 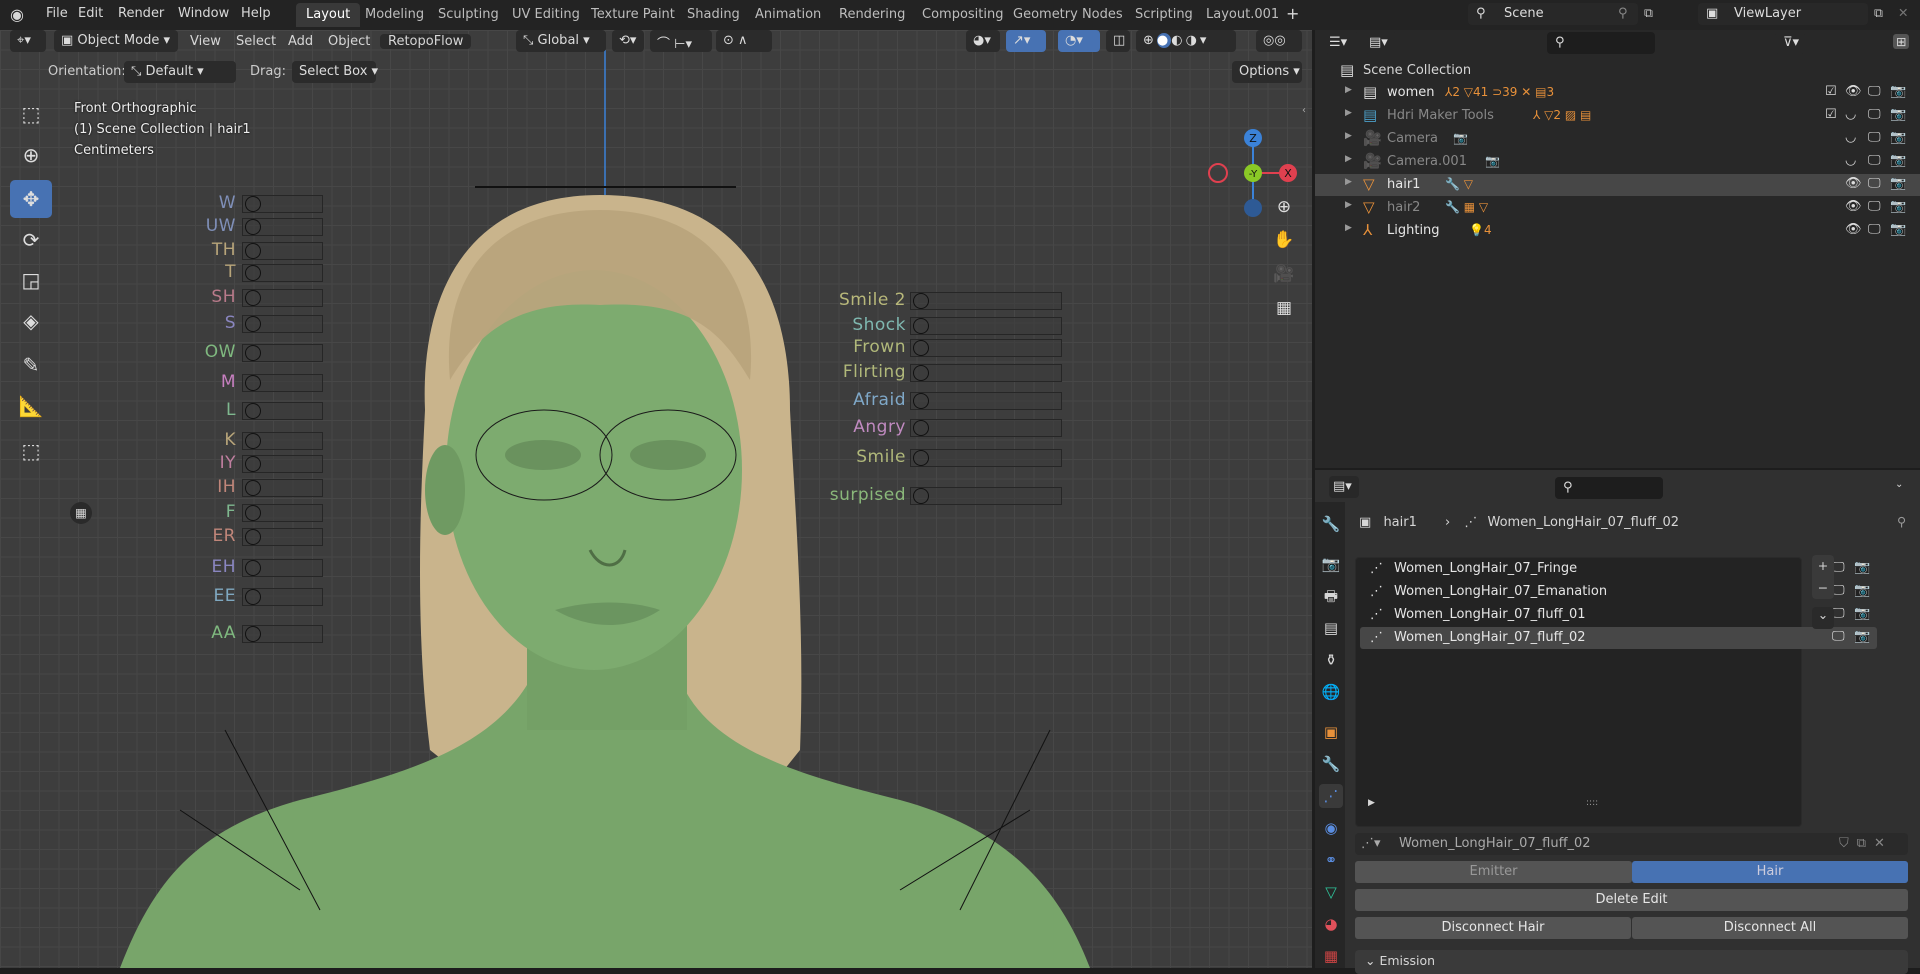 What do you see at coordinates (1331, 924) in the screenshot?
I see `tab-material: ◕` at bounding box center [1331, 924].